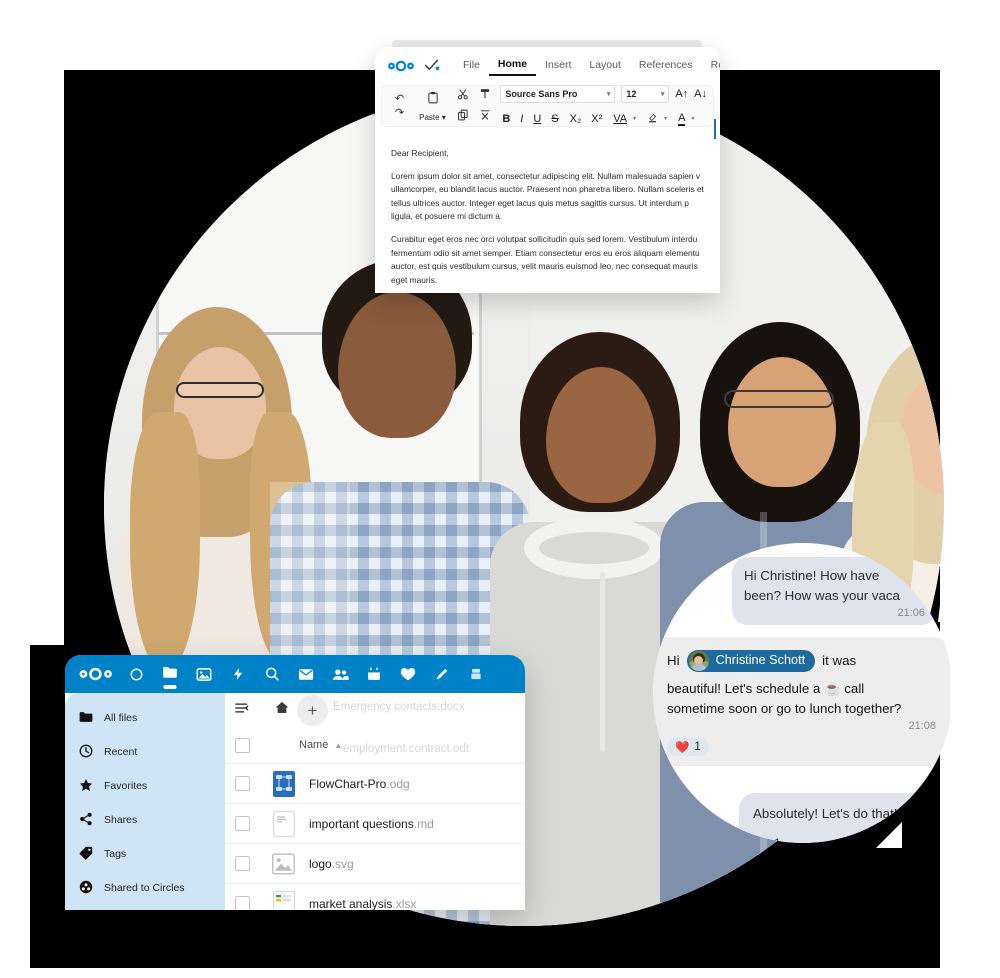  What do you see at coordinates (512, 65) in the screenshot?
I see `tab-home: Home` at bounding box center [512, 65].